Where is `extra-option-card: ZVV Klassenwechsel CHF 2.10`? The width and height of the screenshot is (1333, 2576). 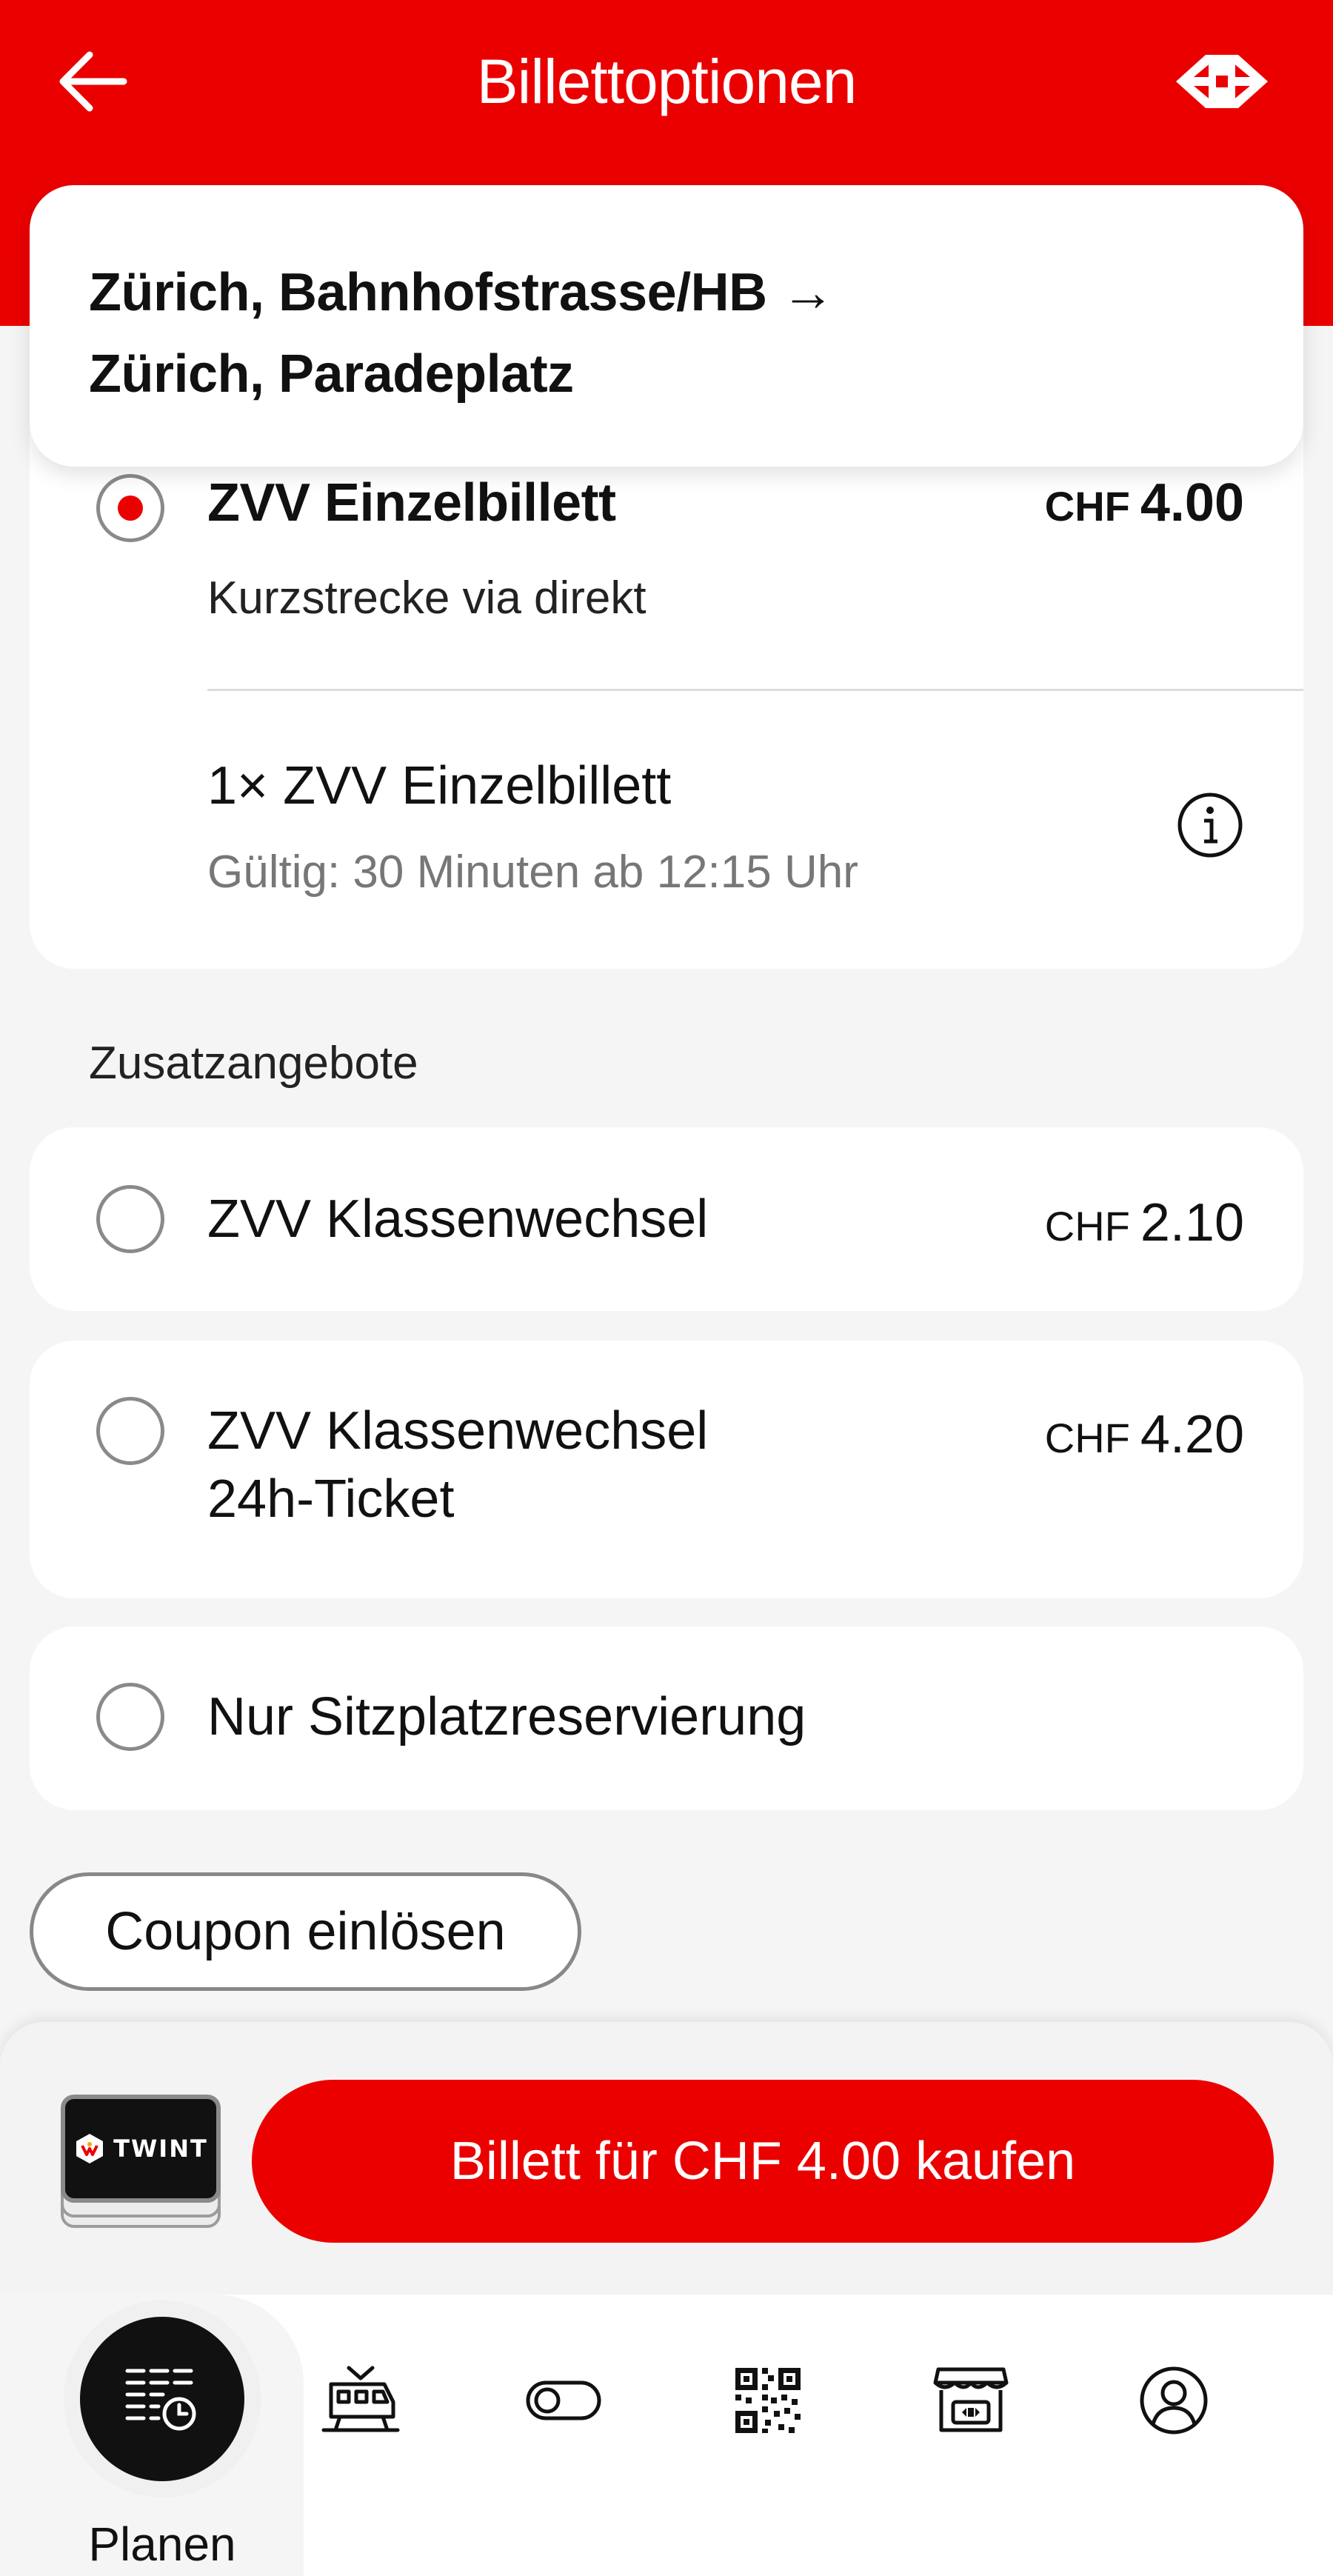 extra-option-card: ZVV Klassenwechsel CHF 2.10 is located at coordinates (666, 1219).